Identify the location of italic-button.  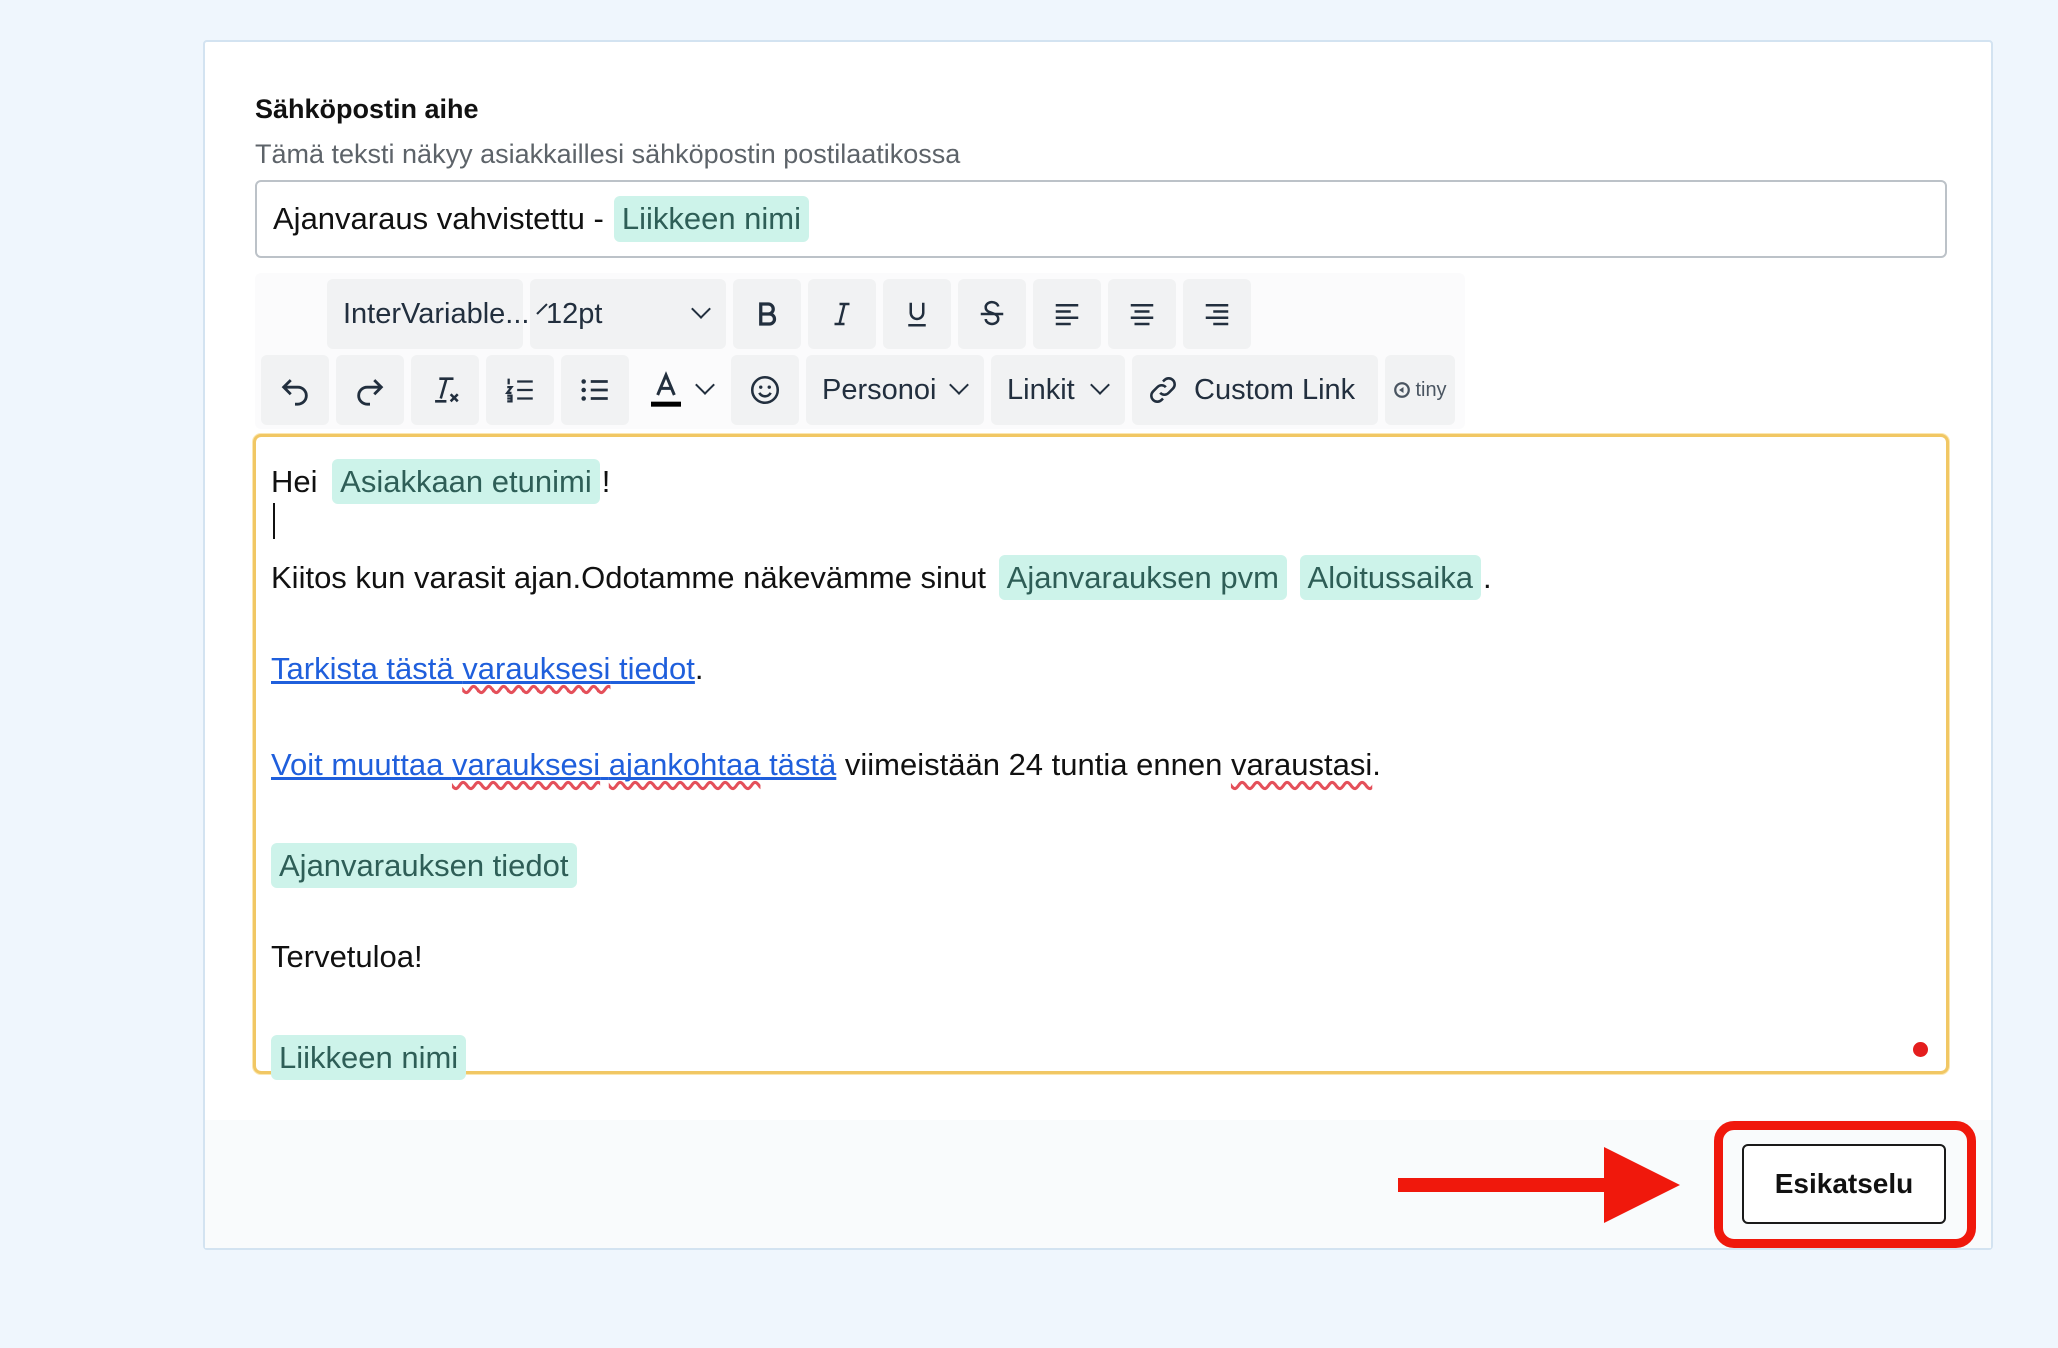
(842, 314).